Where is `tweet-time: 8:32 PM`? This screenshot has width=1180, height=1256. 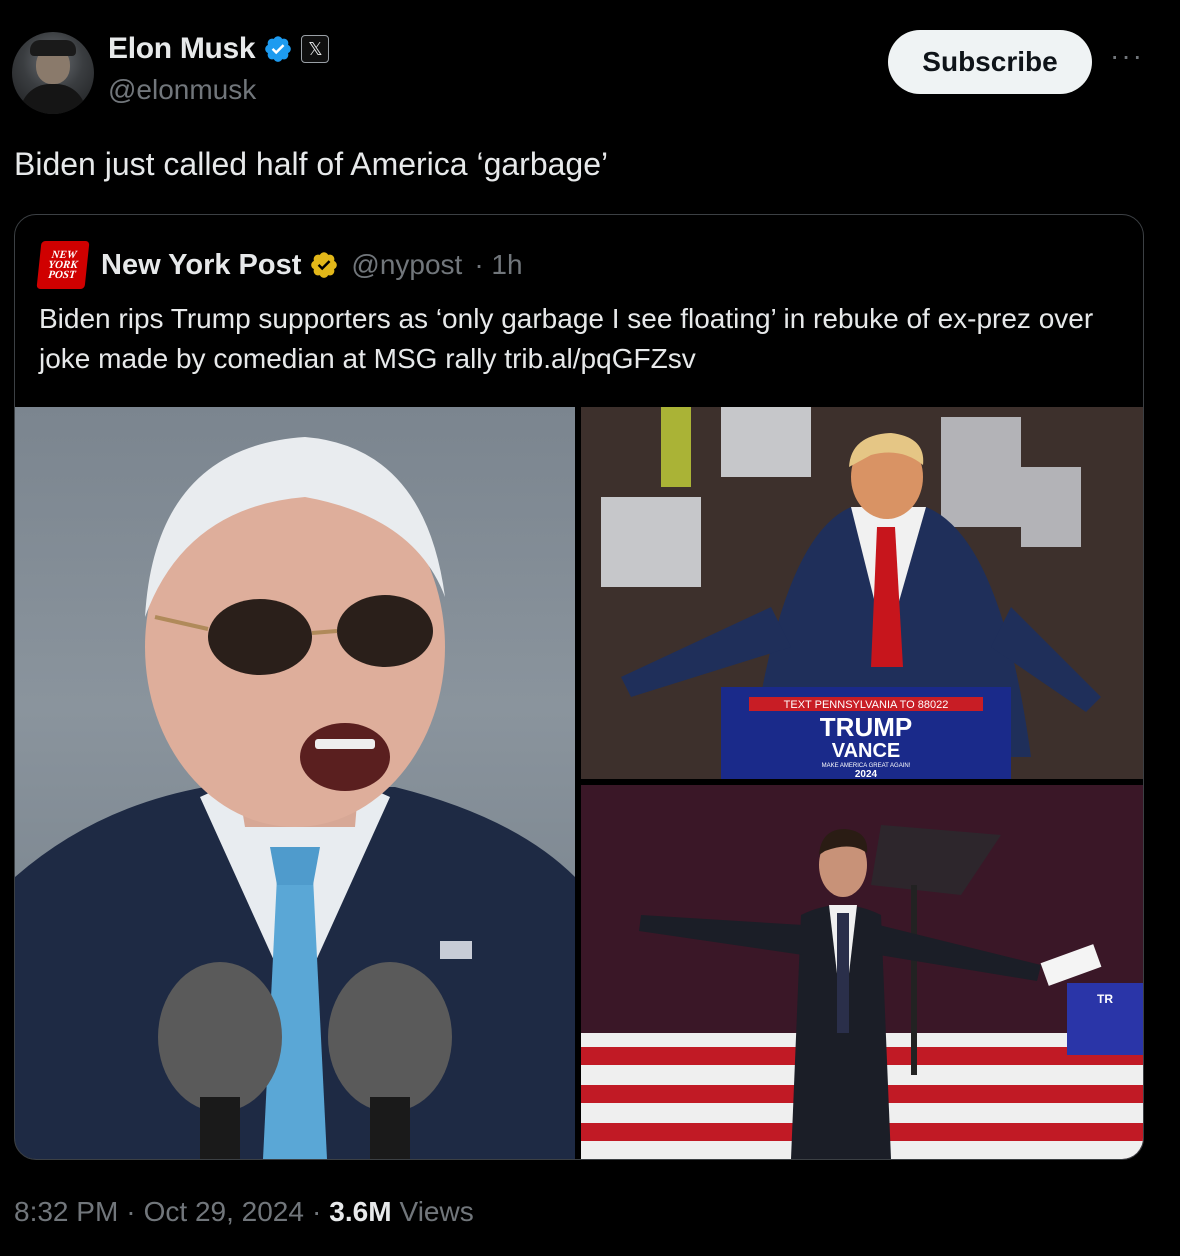
tweet-time: 8:32 PM is located at coordinates (66, 1212).